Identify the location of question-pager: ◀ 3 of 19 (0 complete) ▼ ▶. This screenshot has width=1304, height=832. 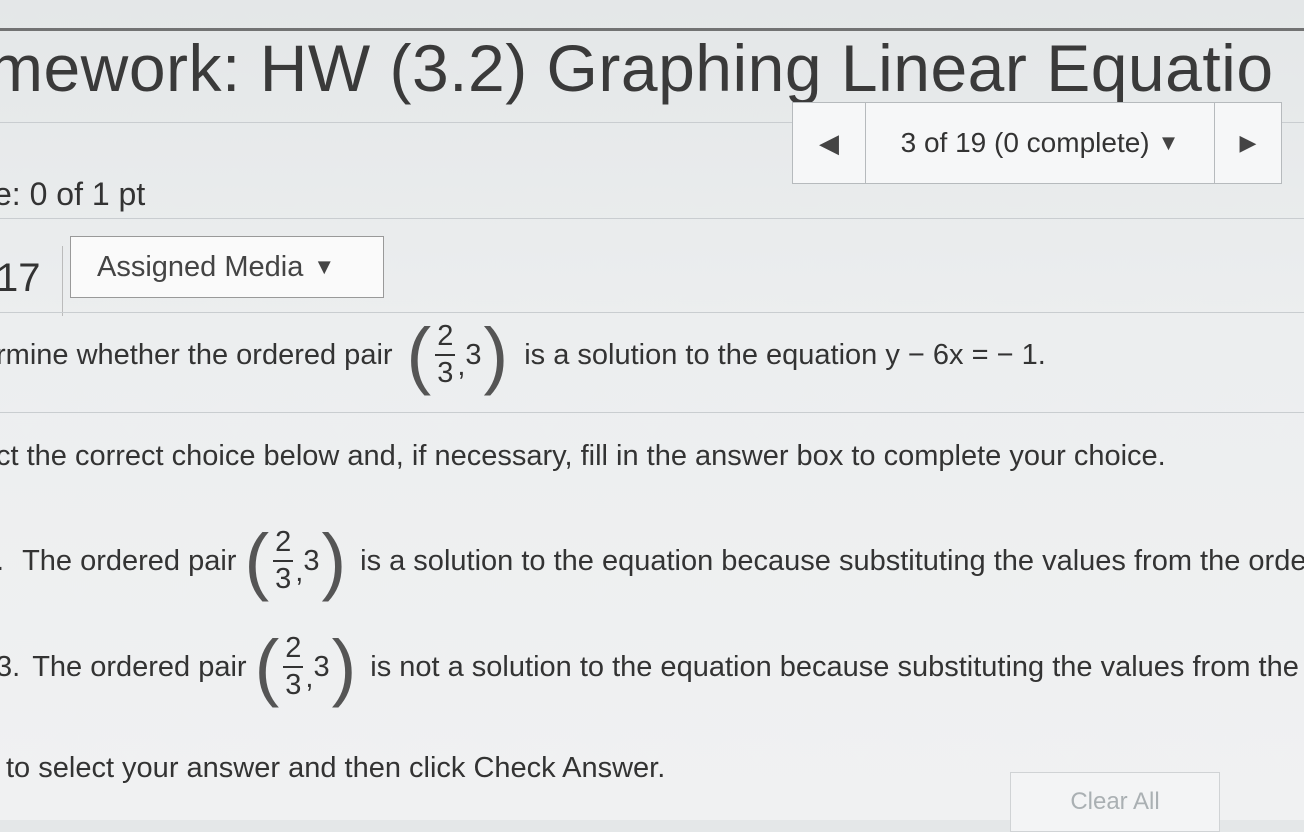
(1037, 143).